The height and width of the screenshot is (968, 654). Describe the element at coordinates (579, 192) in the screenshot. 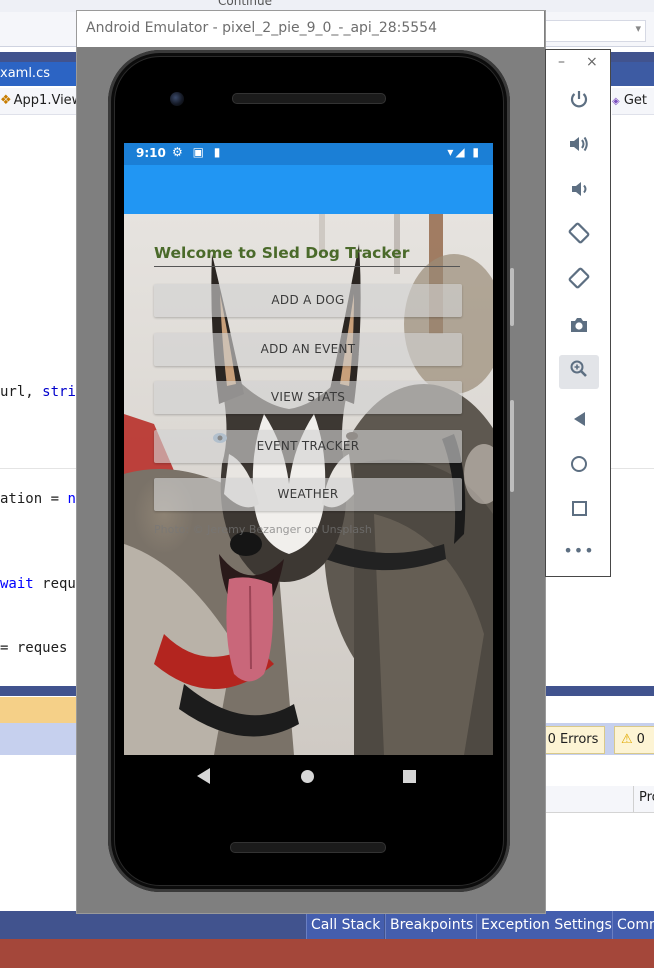

I see `volume-down-icon` at that location.